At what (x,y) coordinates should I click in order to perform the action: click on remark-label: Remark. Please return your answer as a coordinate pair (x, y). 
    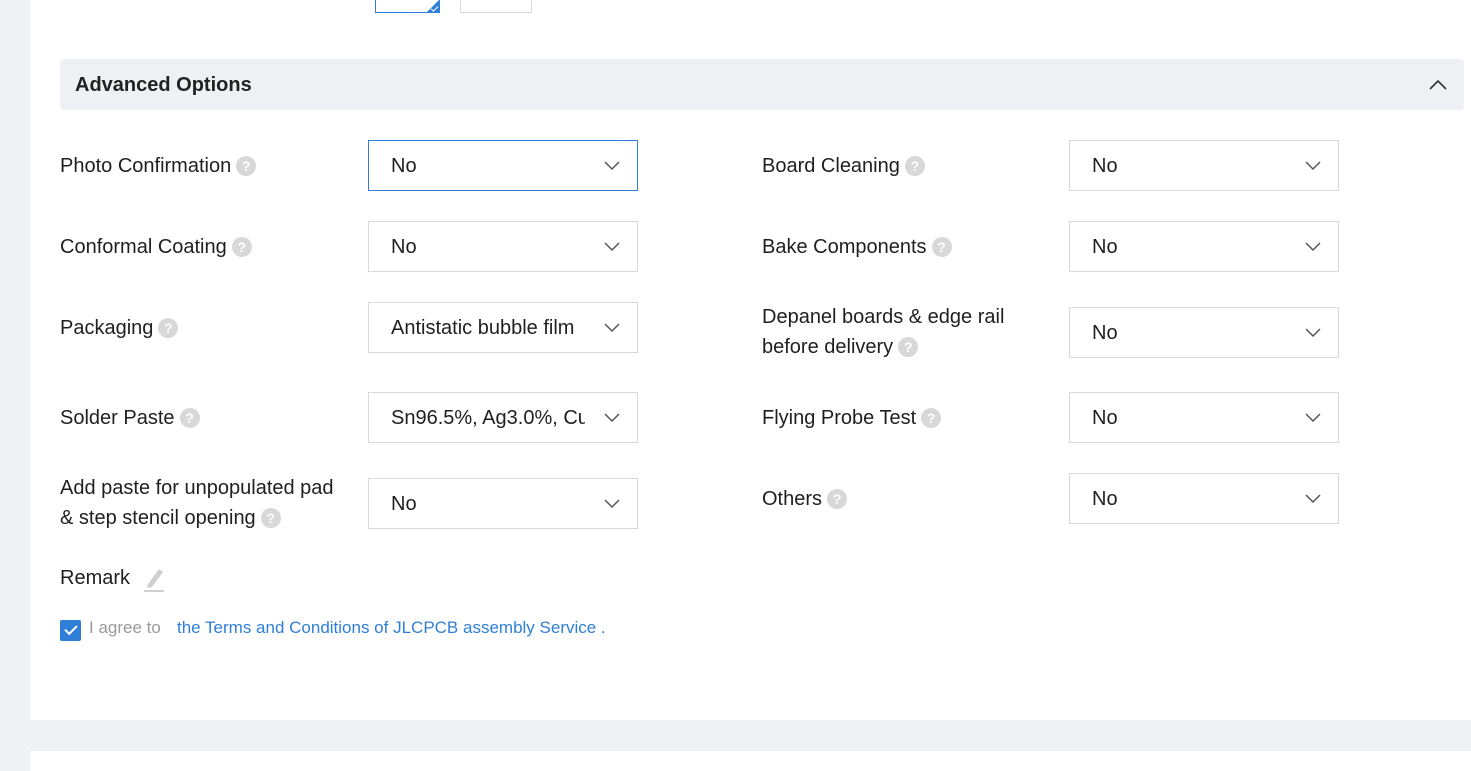
    Looking at the image, I should click on (95, 578).